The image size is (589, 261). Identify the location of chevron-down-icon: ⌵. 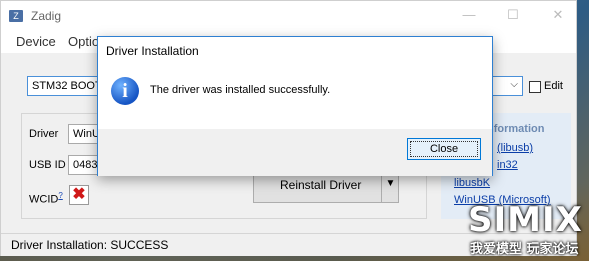
(514, 84).